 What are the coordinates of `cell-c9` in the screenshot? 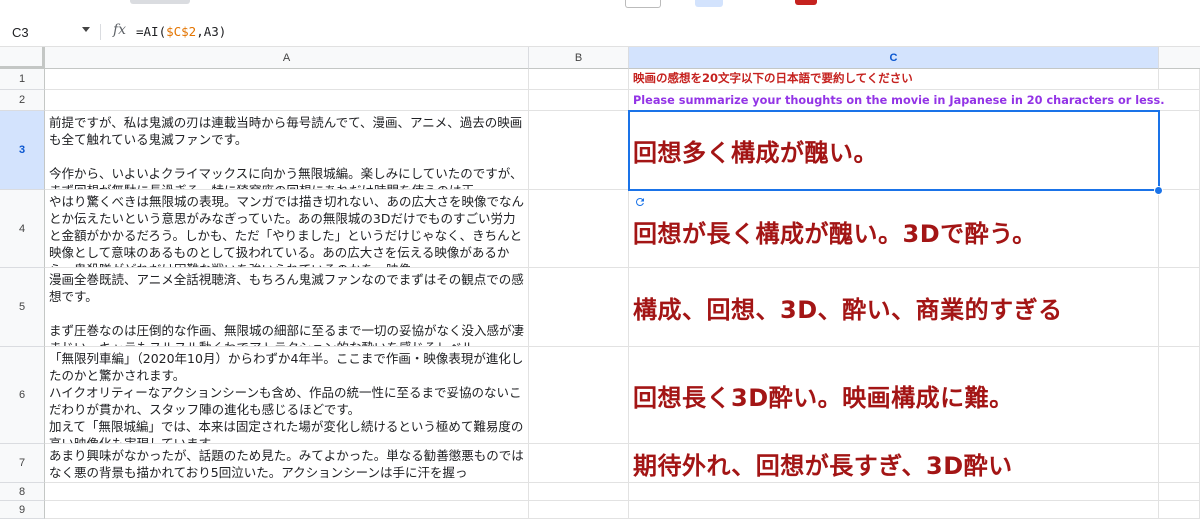 It's located at (894, 510).